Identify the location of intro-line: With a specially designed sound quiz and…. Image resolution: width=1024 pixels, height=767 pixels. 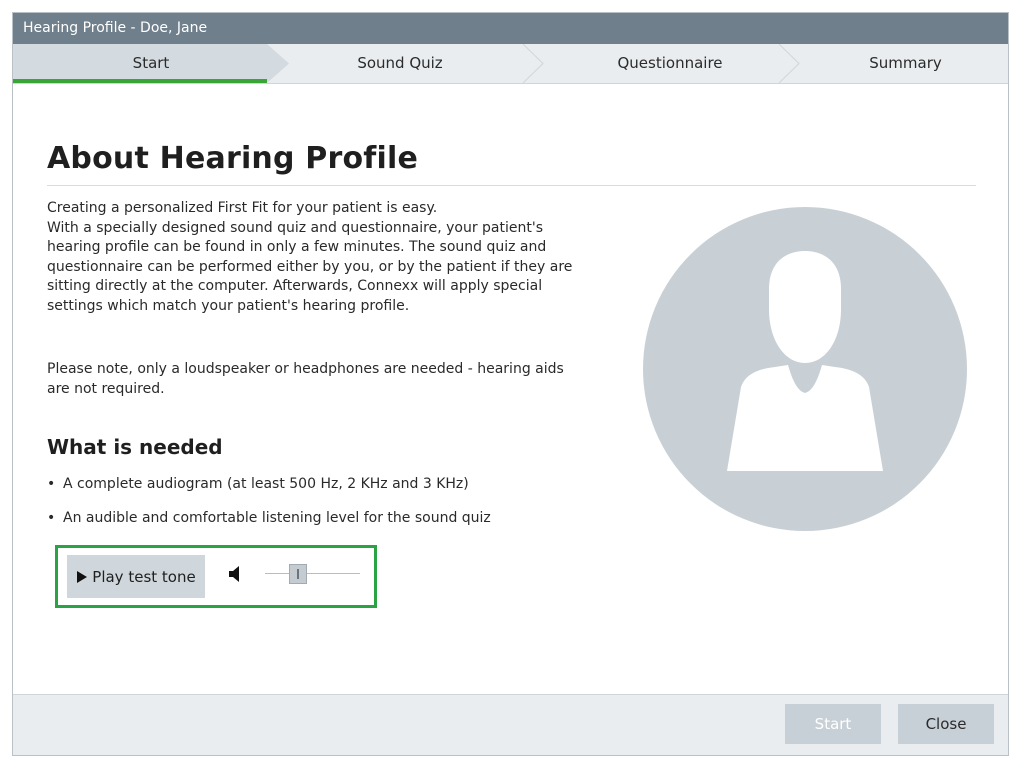
(295, 227).